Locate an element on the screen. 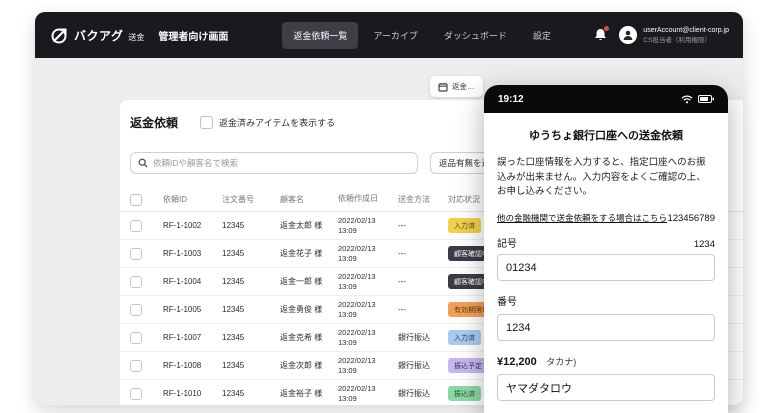 The image size is (778, 413). phone-form-title: ゆうちょ銀行口座への送金依頼 is located at coordinates (606, 136).